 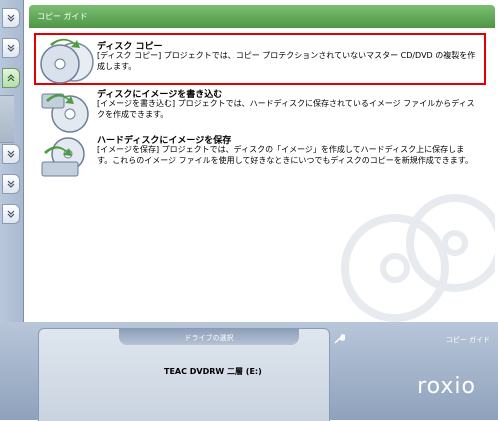 What do you see at coordinates (67, 61) in the screenshot?
I see `disc-copy-icon` at bounding box center [67, 61].